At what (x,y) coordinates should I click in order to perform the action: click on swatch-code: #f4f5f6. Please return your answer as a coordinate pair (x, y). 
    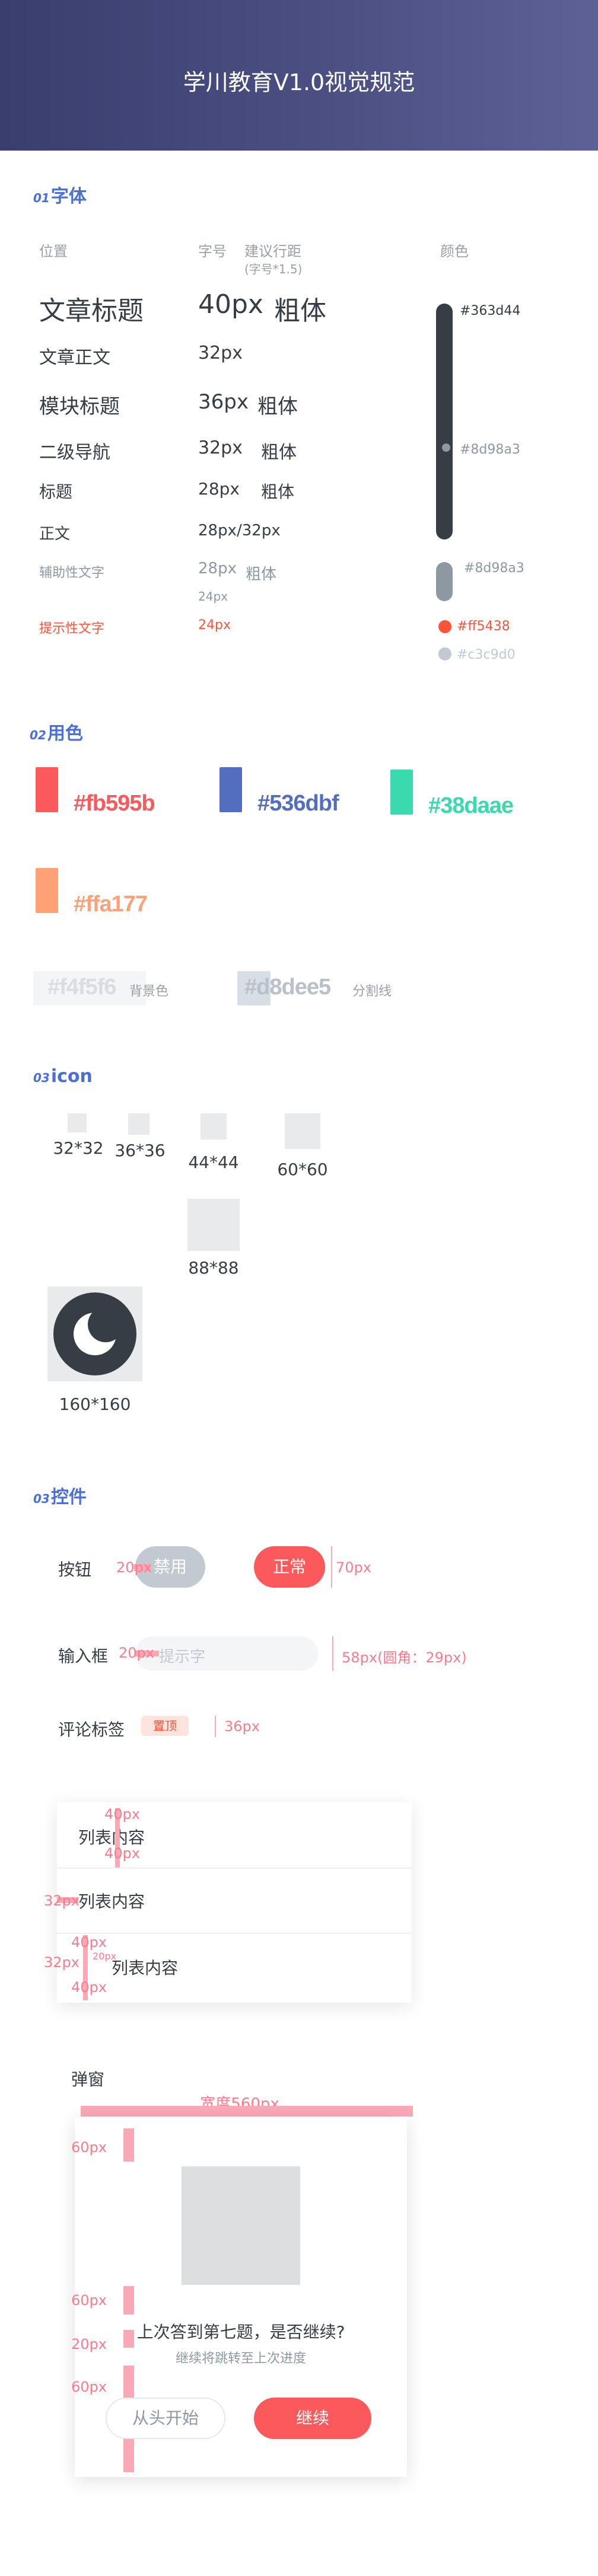
    Looking at the image, I should click on (81, 987).